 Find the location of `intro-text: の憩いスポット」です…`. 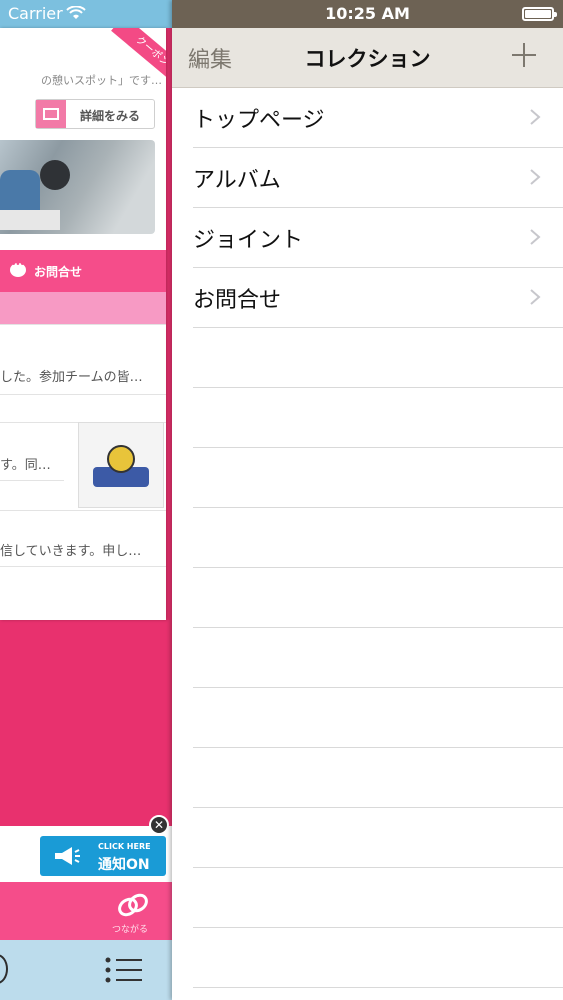

intro-text: の憩いスポット」です… is located at coordinates (101, 80).